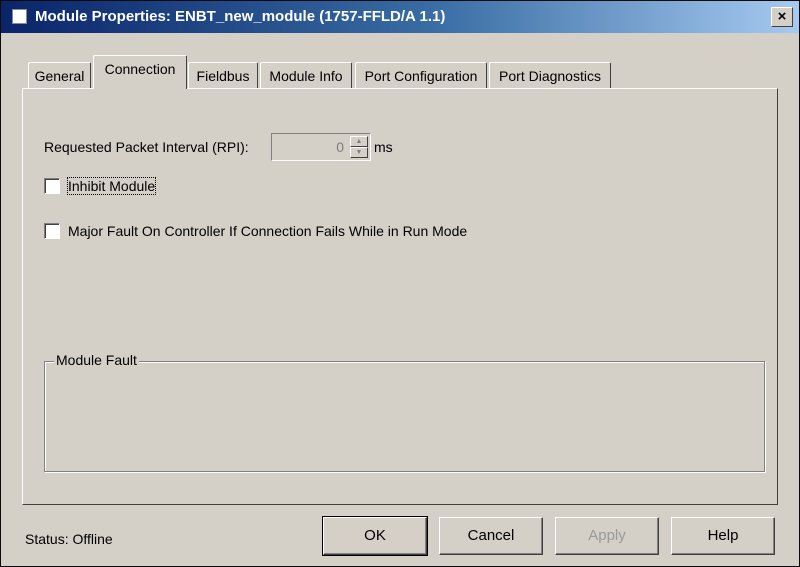 Image resolution: width=800 pixels, height=567 pixels. Describe the element at coordinates (111, 186) in the screenshot. I see `inhibit-module-label: Inhibit Module` at that location.